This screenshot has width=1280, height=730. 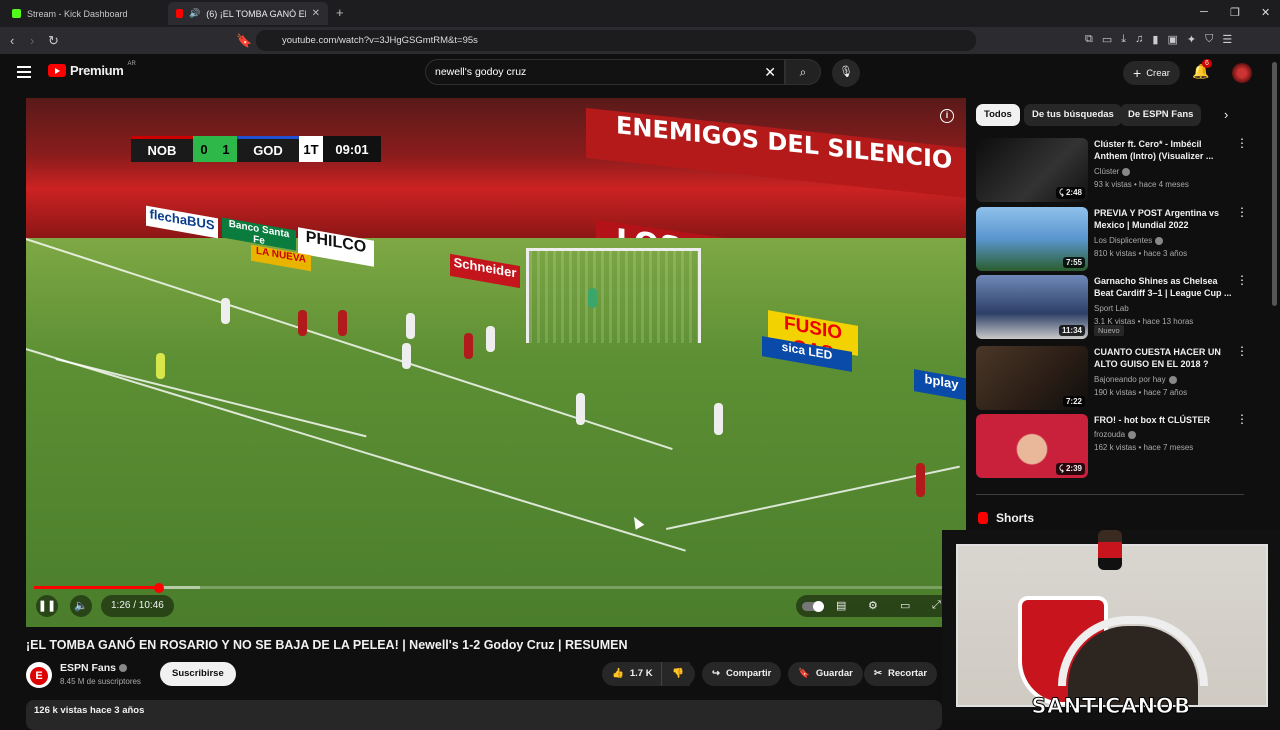 What do you see at coordinates (613, 295) in the screenshot?
I see `goal-net` at bounding box center [613, 295].